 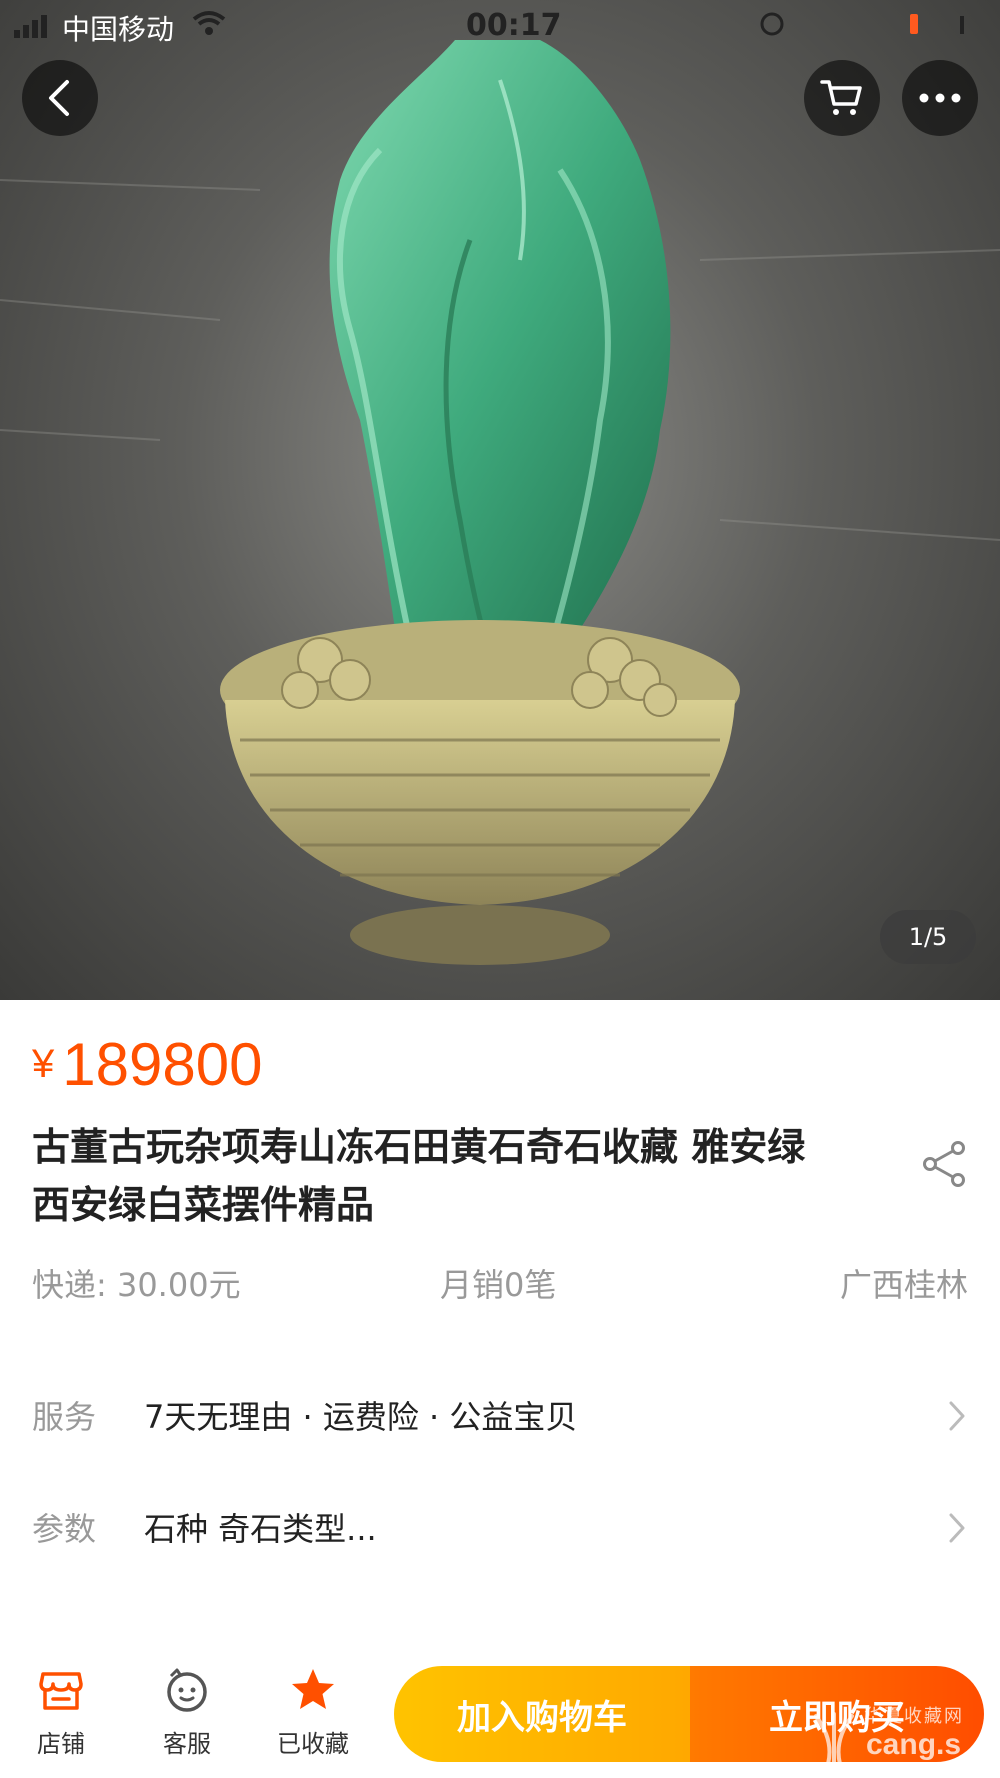 What do you see at coordinates (187, 1744) in the screenshot?
I see `customer-service-label: 客服` at bounding box center [187, 1744].